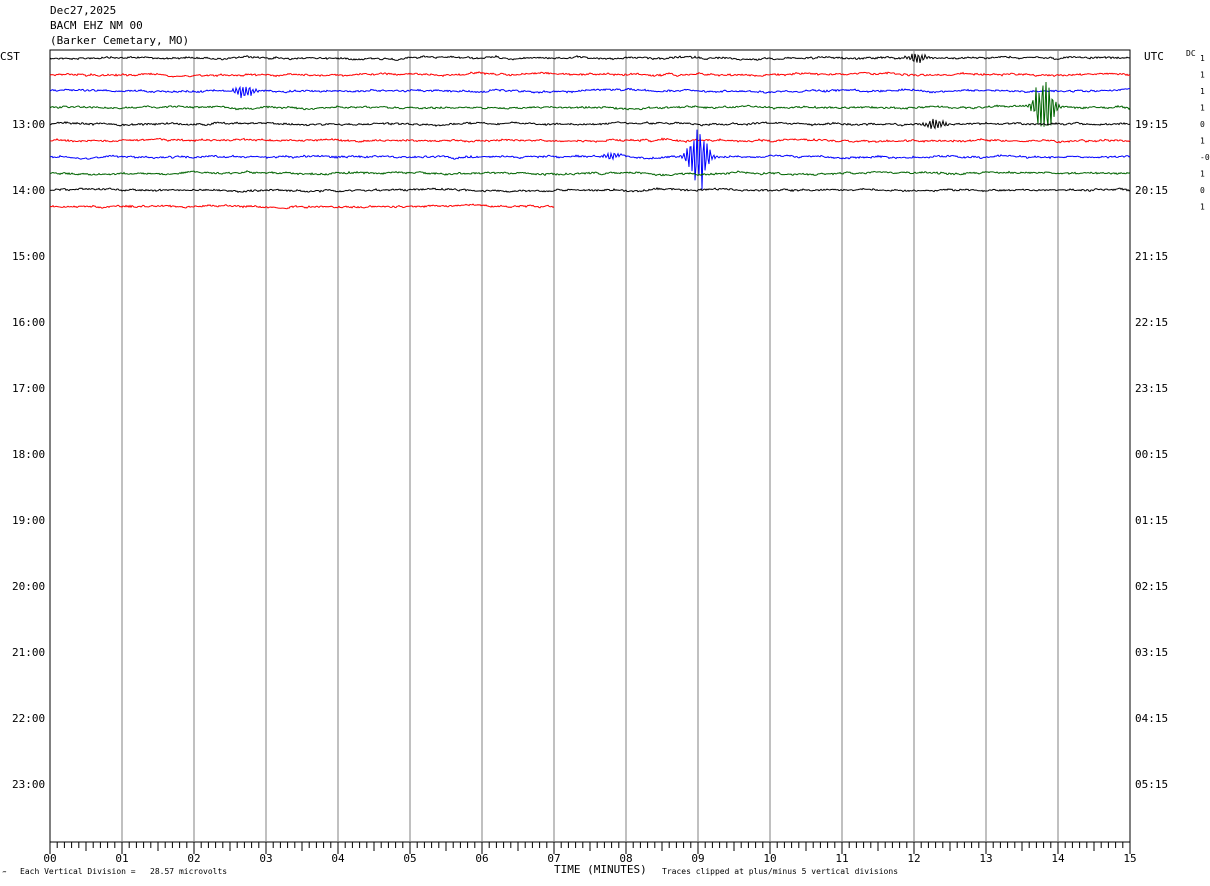 The image size is (1210, 886). Describe the element at coordinates (28, 388) in the screenshot. I see `left-hour-label: 17:00` at that location.